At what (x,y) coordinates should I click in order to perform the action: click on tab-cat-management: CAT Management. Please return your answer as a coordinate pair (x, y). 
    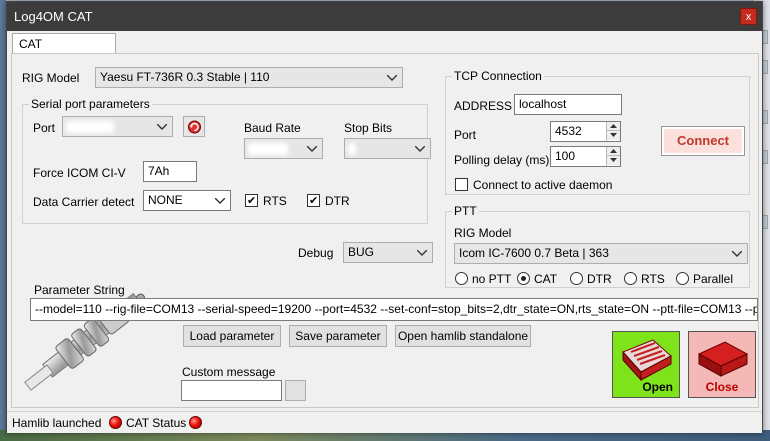
    Looking at the image, I should click on (64, 49).